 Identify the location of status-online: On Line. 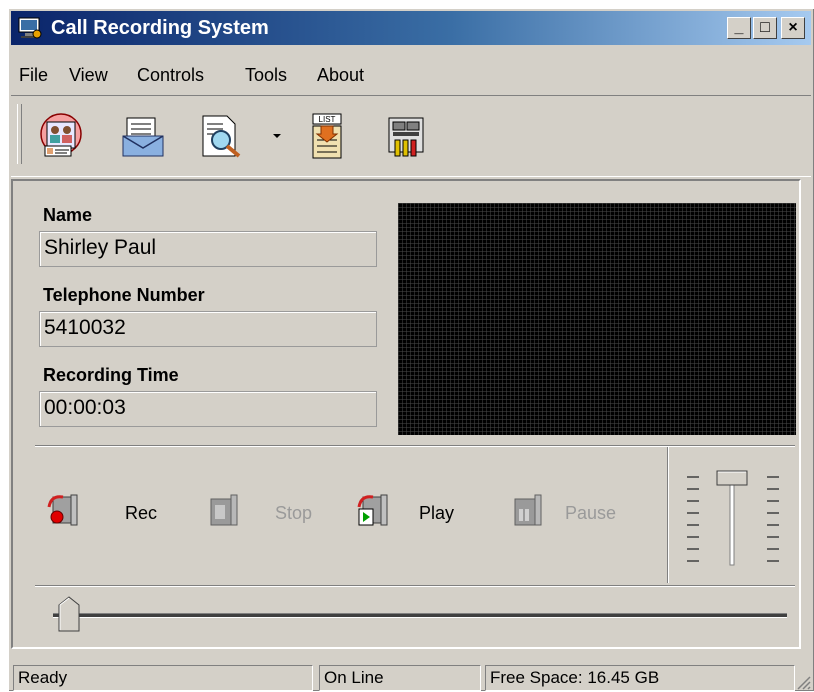
(400, 678).